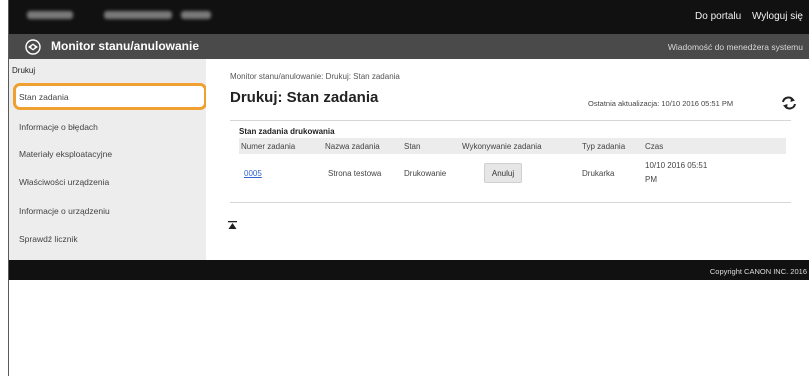  I want to click on cancel-job-button: Anuluj, so click(503, 173).